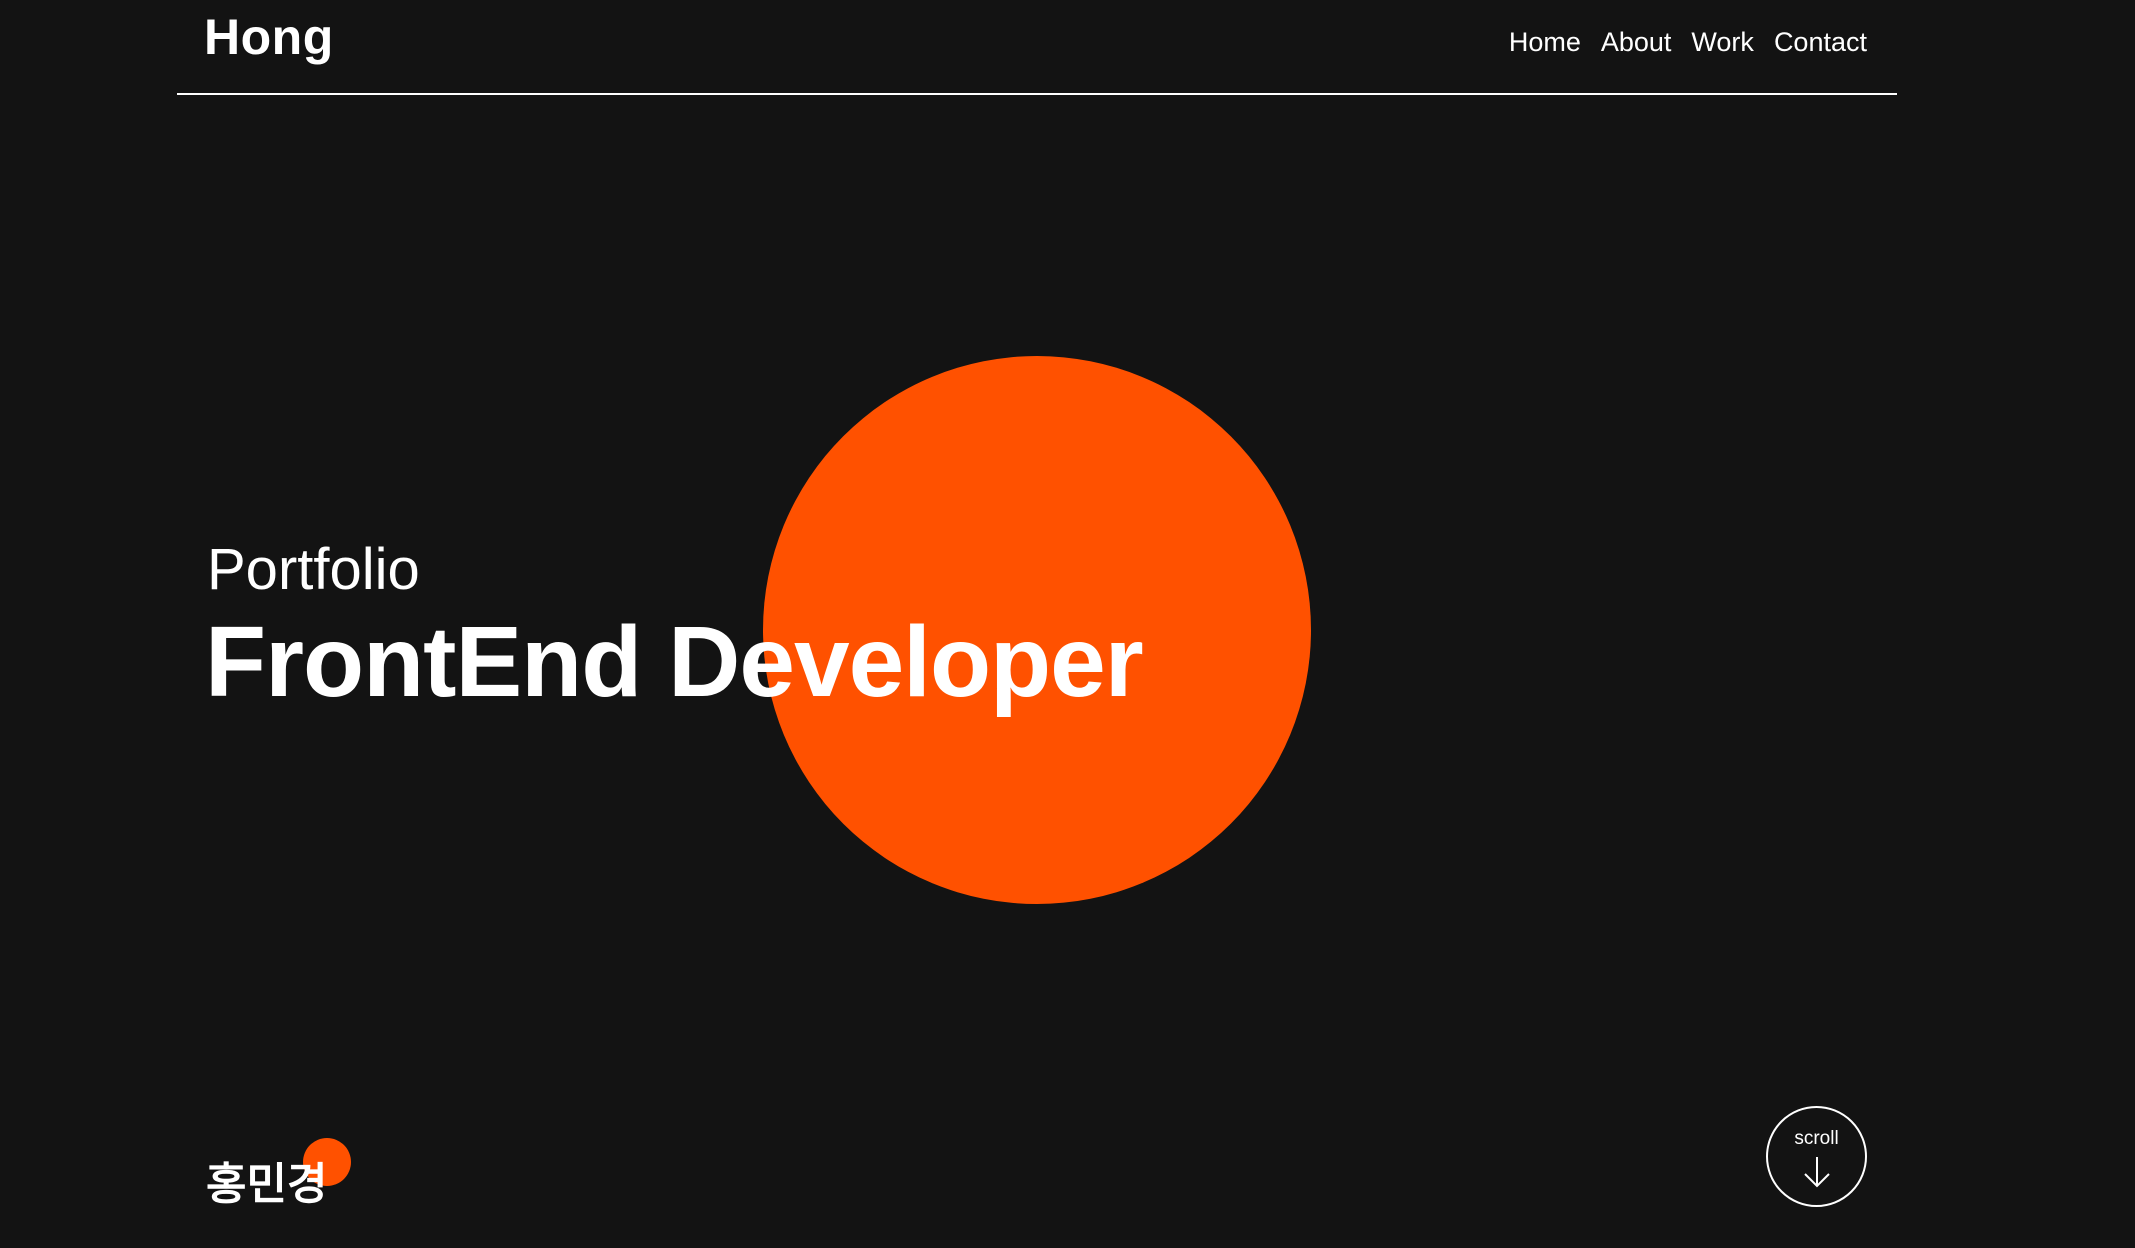 The width and height of the screenshot is (2135, 1248). I want to click on site-header: Hong Home About Work Contact, so click(1037, 47).